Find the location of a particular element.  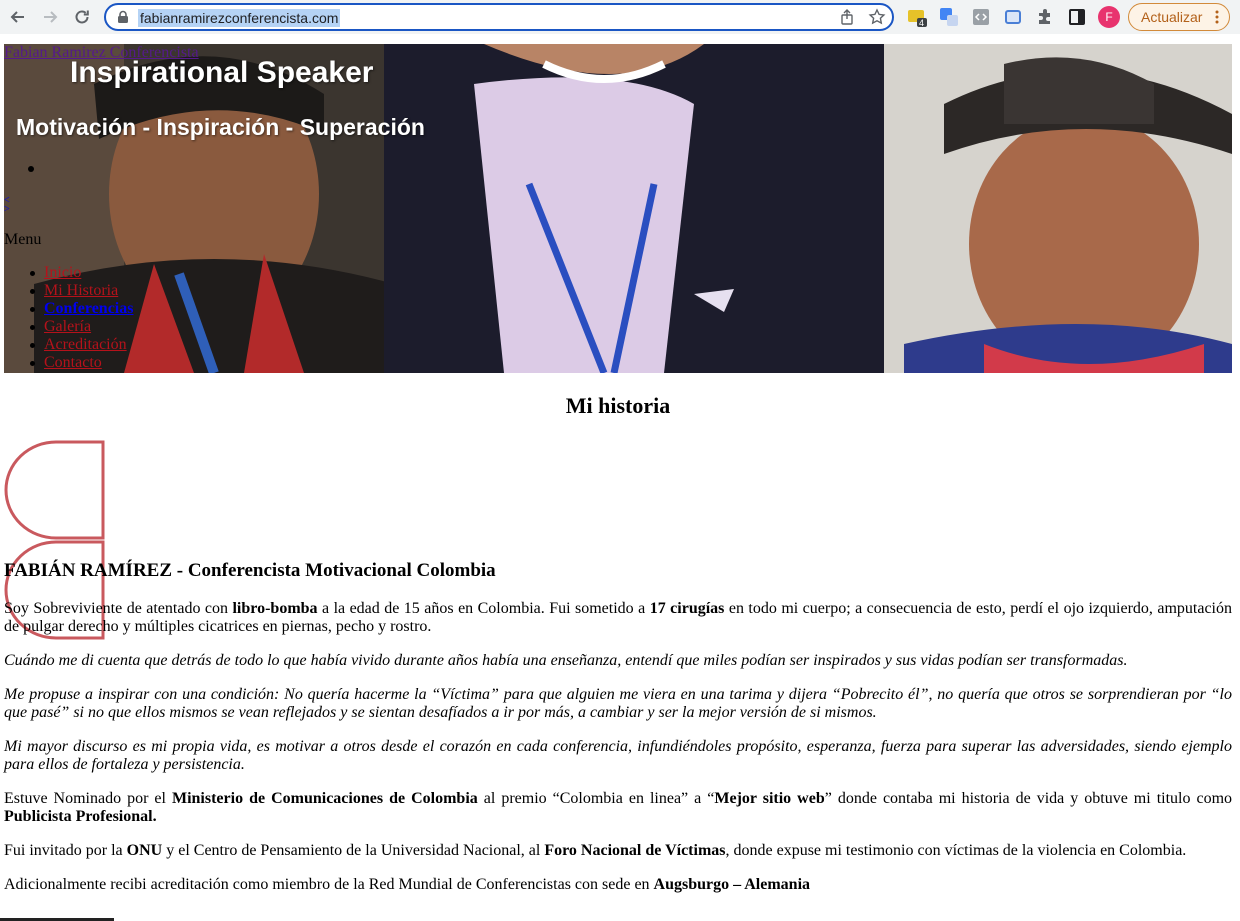

hero-title: Inspirational Speaker is located at coordinates (222, 72).